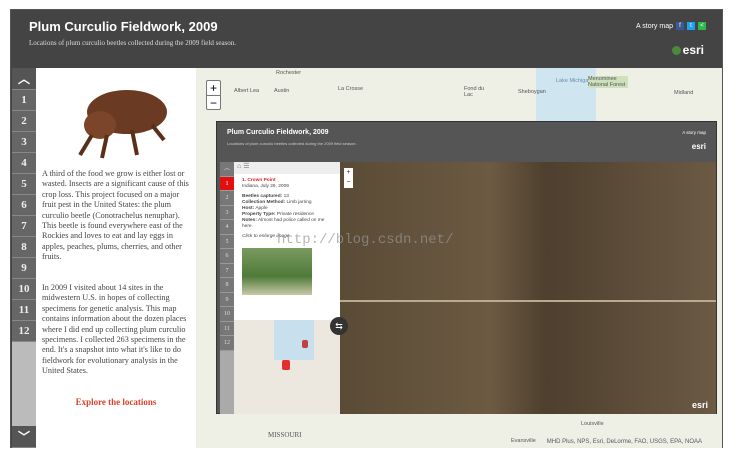 The width and height of the screenshot is (739, 455). What do you see at coordinates (608, 82) in the screenshot?
I see `map-label: Menominee National Forest` at bounding box center [608, 82].